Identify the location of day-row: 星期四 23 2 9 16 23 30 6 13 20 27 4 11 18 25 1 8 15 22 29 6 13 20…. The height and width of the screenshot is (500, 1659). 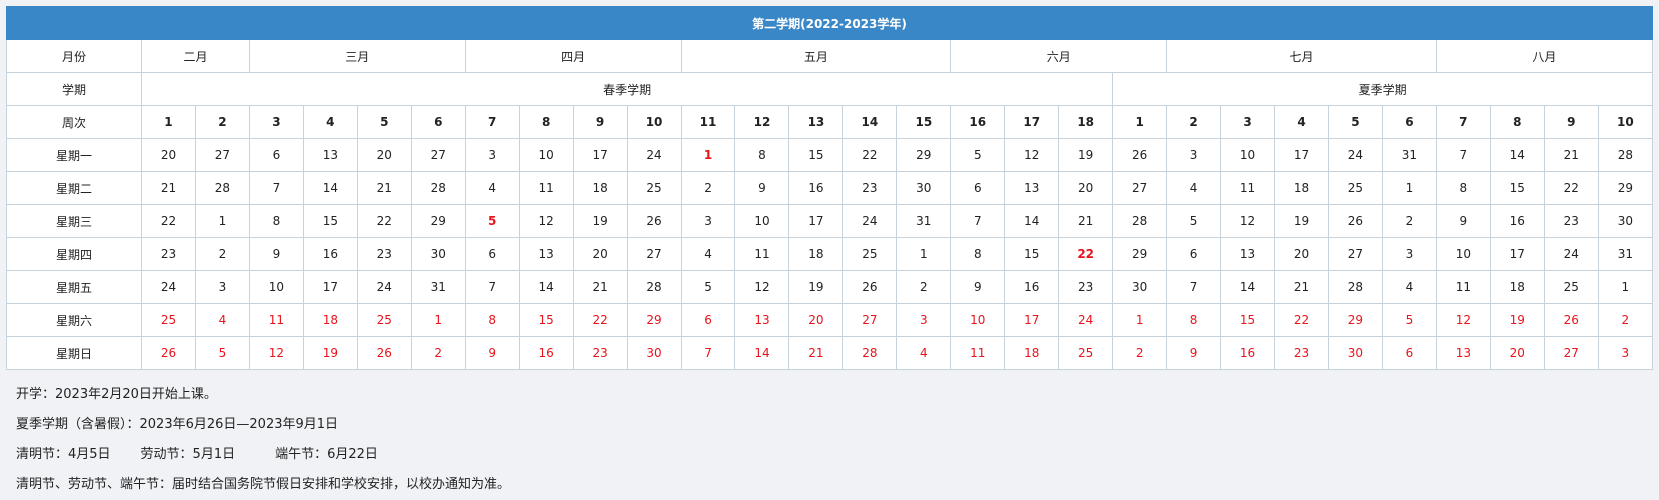
(830, 254).